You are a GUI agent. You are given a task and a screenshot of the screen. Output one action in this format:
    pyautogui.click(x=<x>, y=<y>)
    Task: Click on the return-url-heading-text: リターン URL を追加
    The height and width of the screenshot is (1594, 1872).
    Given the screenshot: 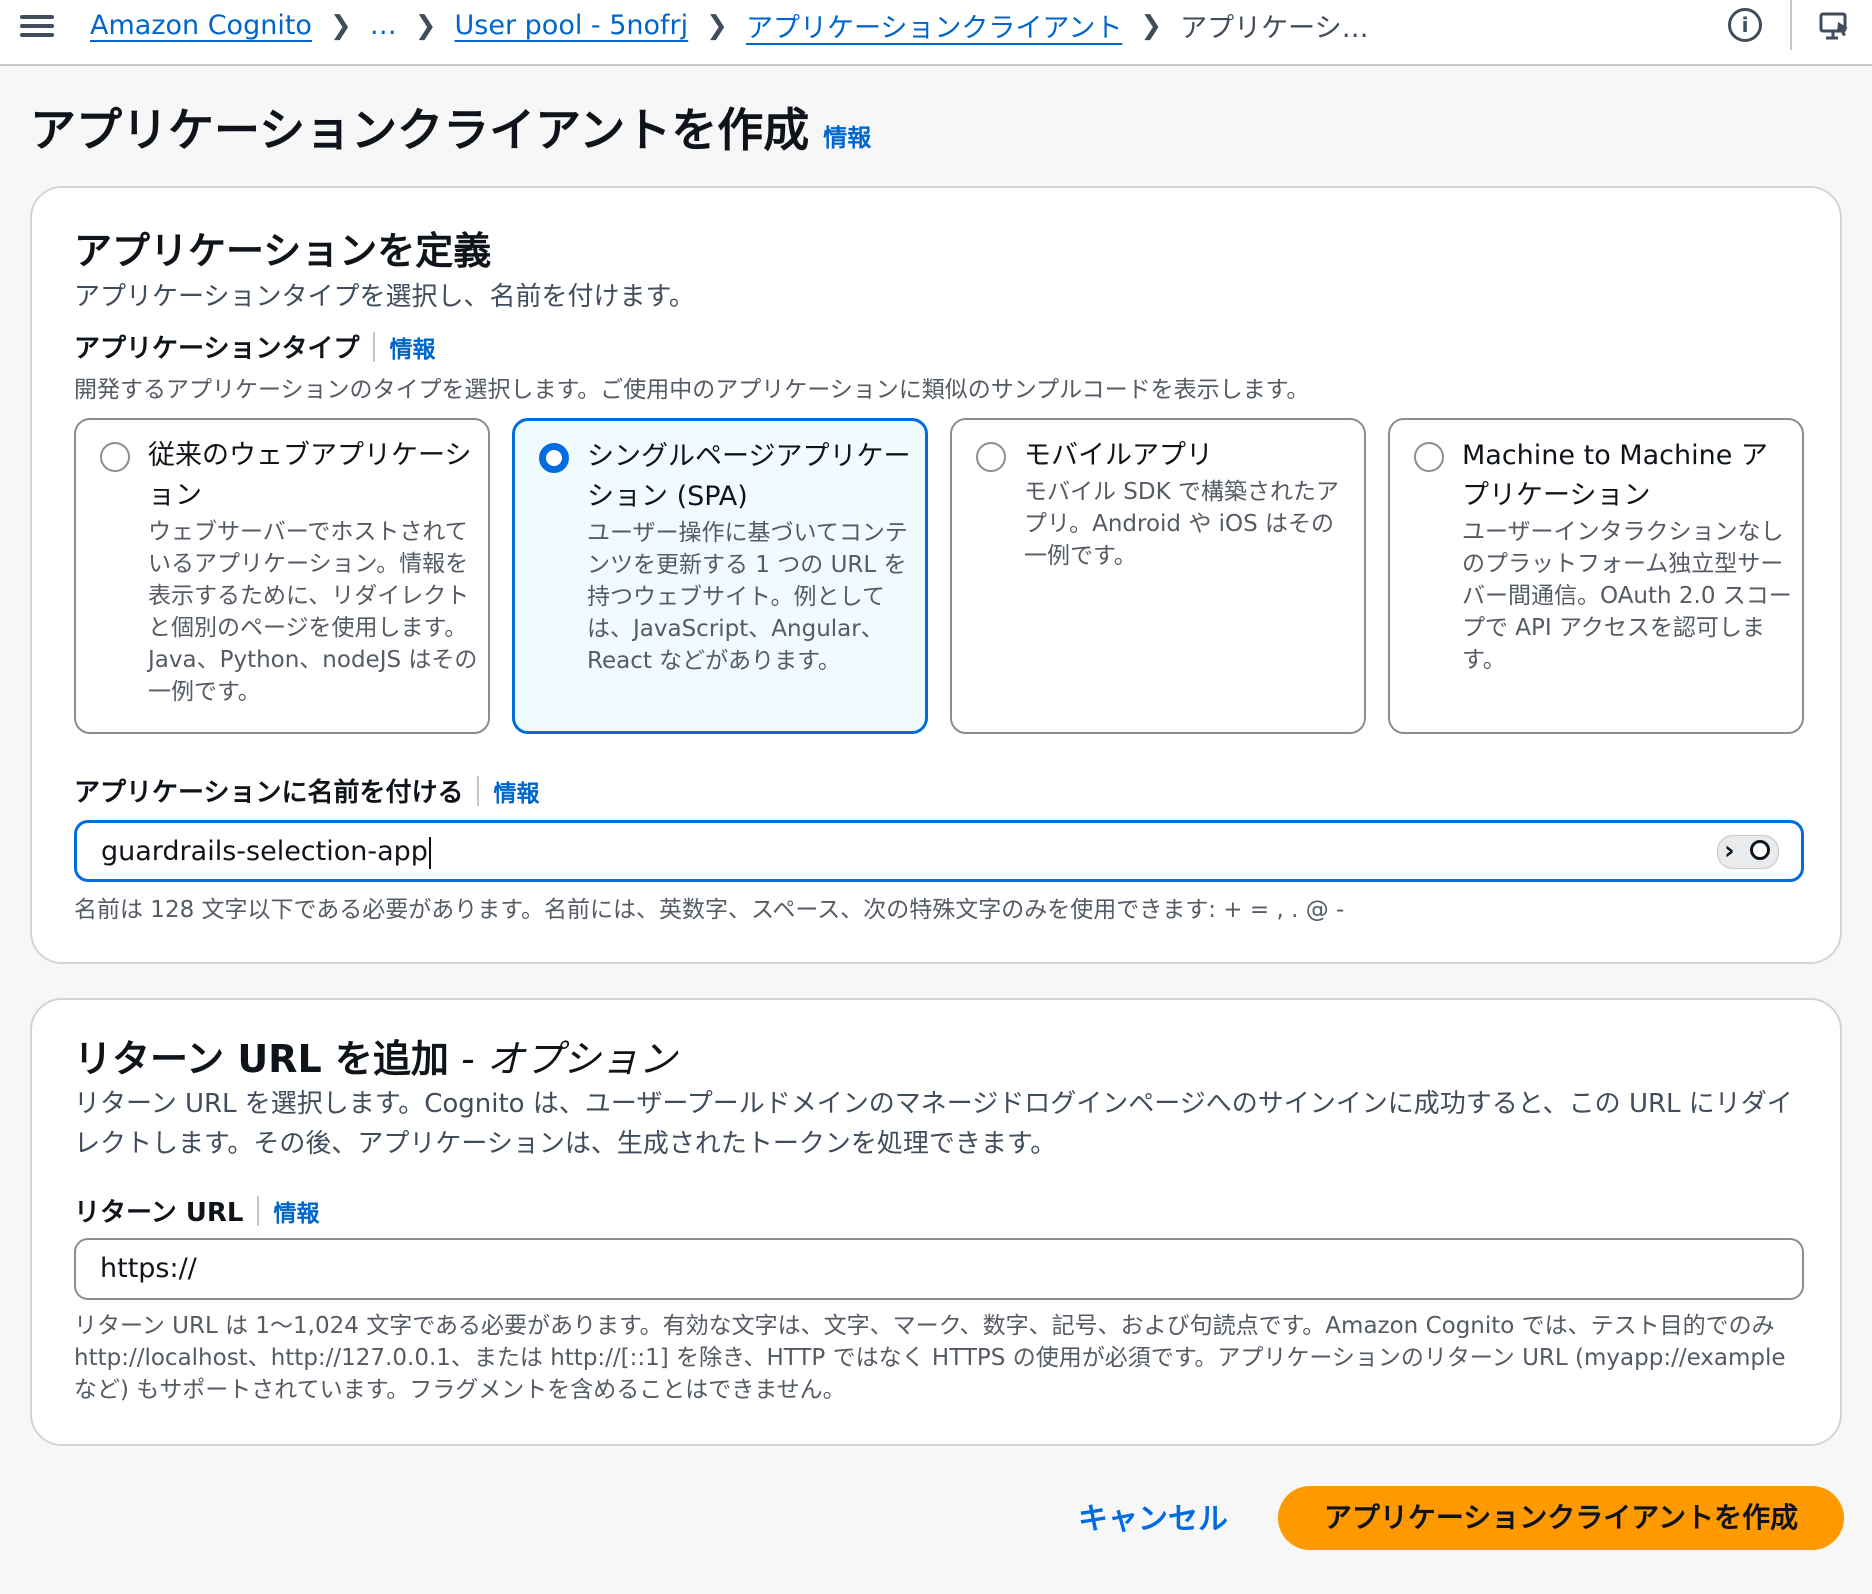 What is the action you would take?
    pyautogui.click(x=261, y=1059)
    